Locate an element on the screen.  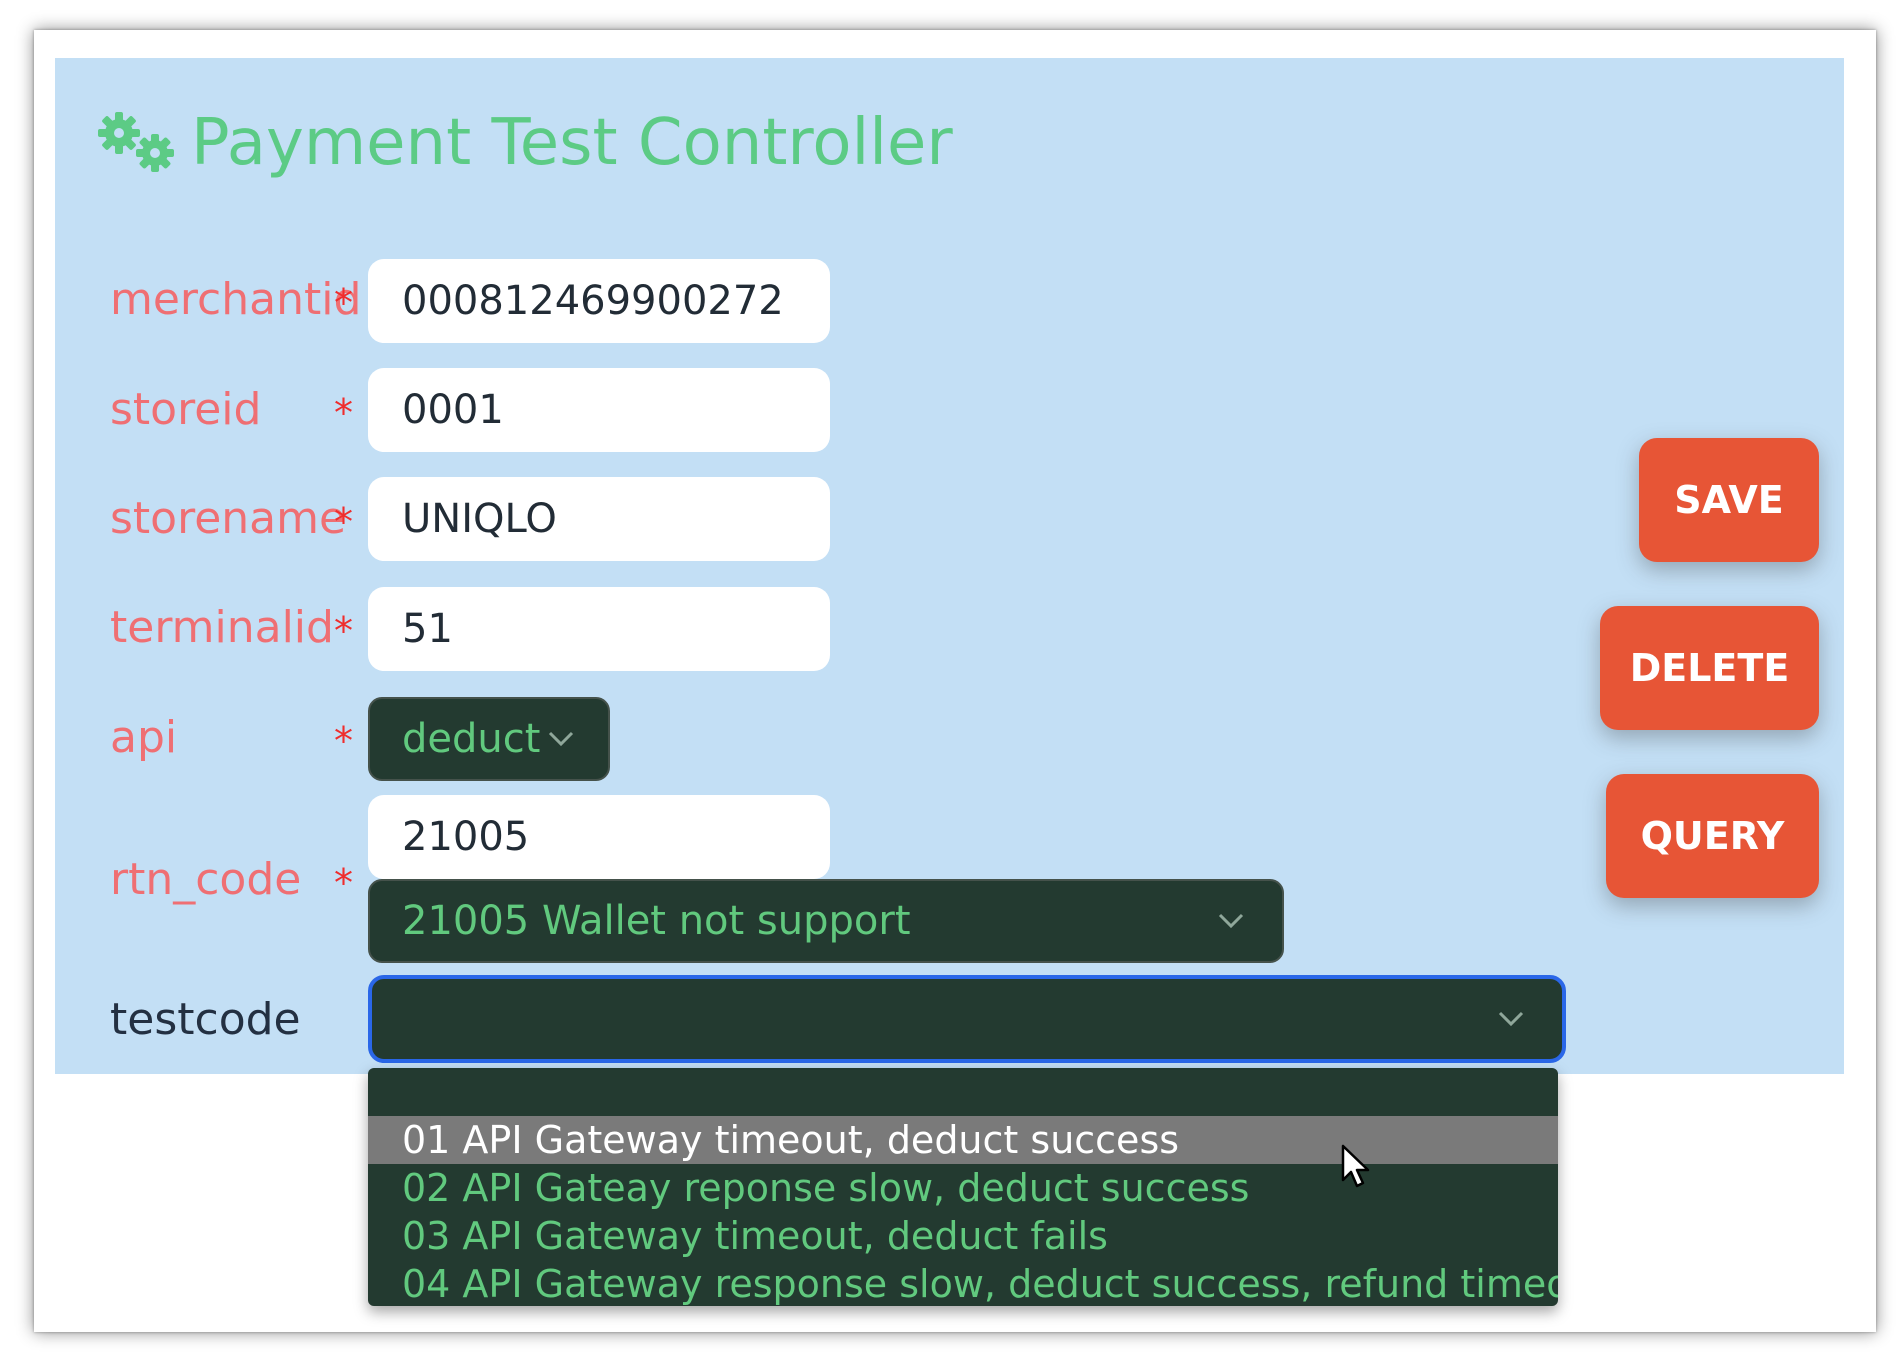
query-button: QUERY is located at coordinates (1712, 836).